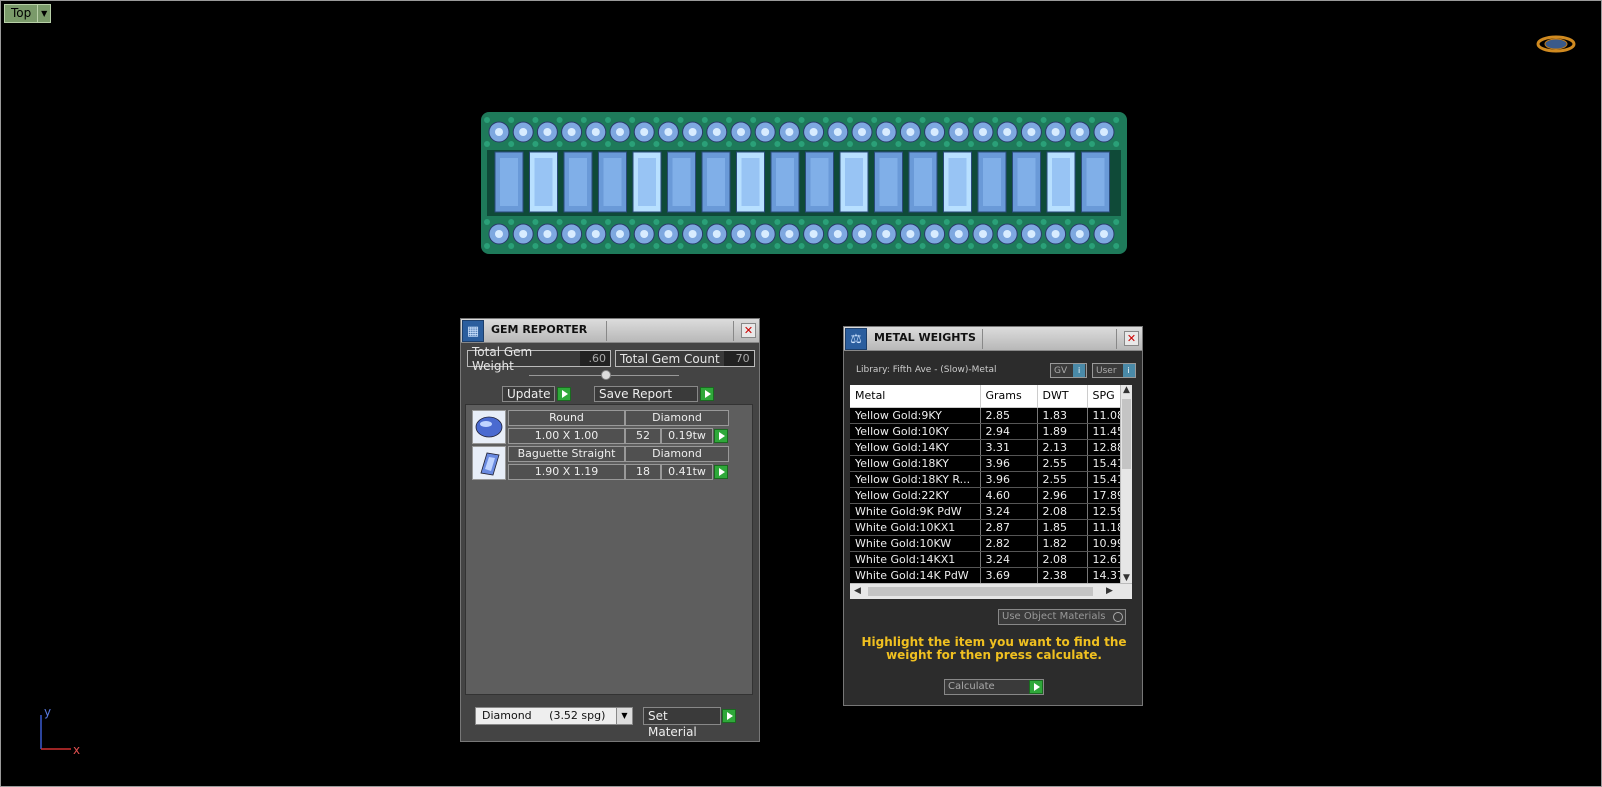 This screenshot has height=787, width=1602. I want to click on table-cell: 12.61, so click(1104, 559).